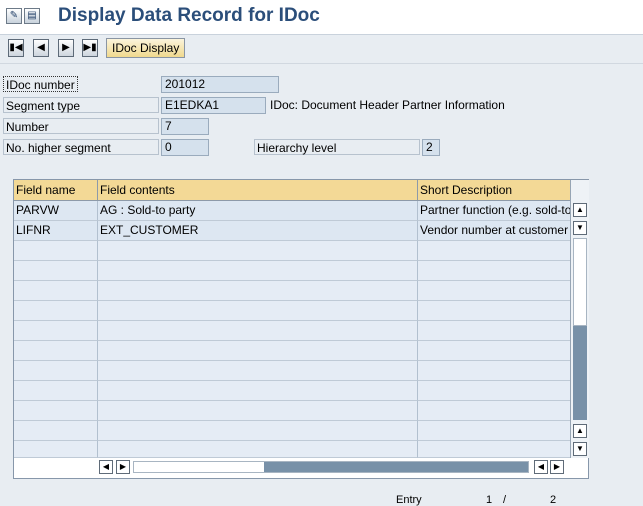 The width and height of the screenshot is (643, 506). I want to click on scroll-right-button: ▶, so click(123, 467).